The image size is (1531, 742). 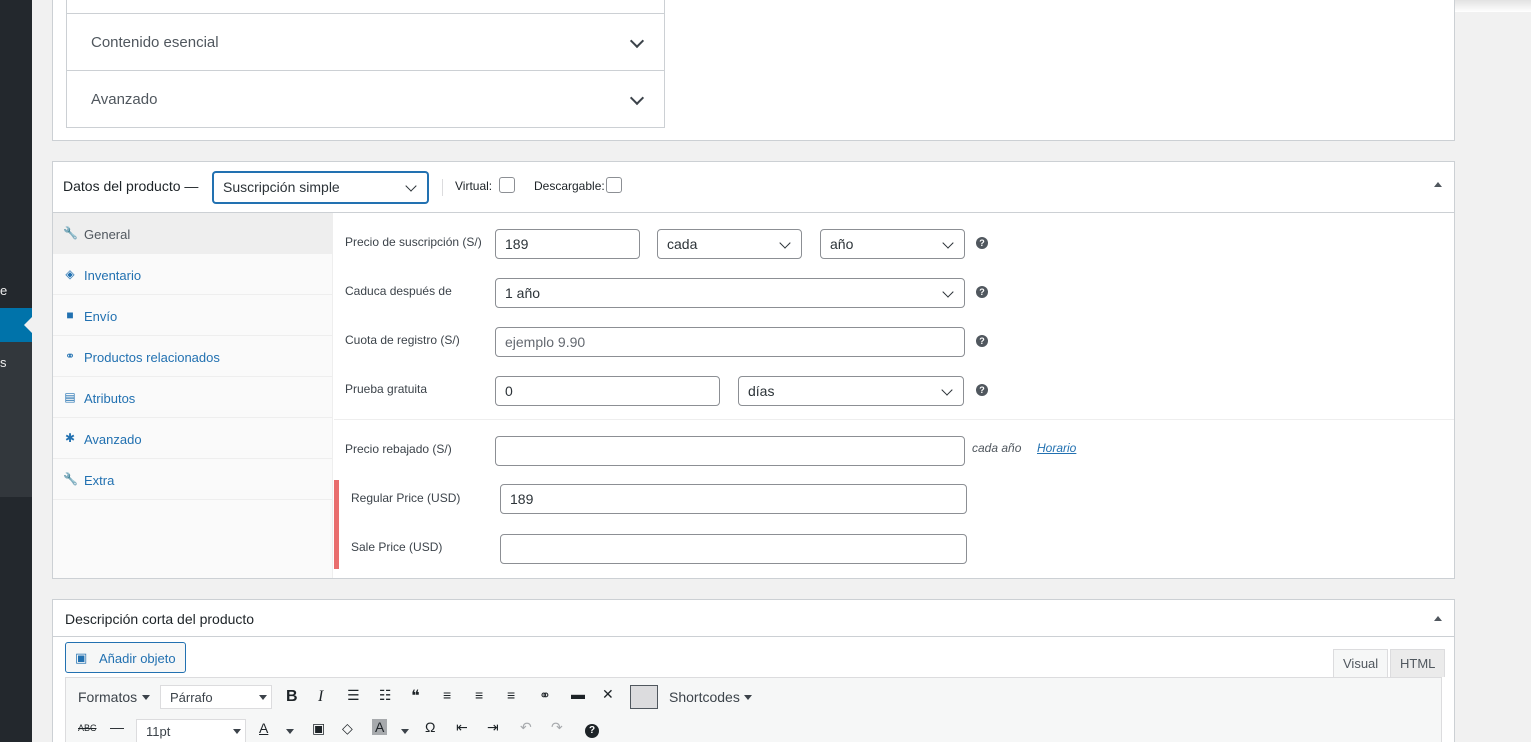 I want to click on formats-dropdown: Formatos, so click(x=107, y=697).